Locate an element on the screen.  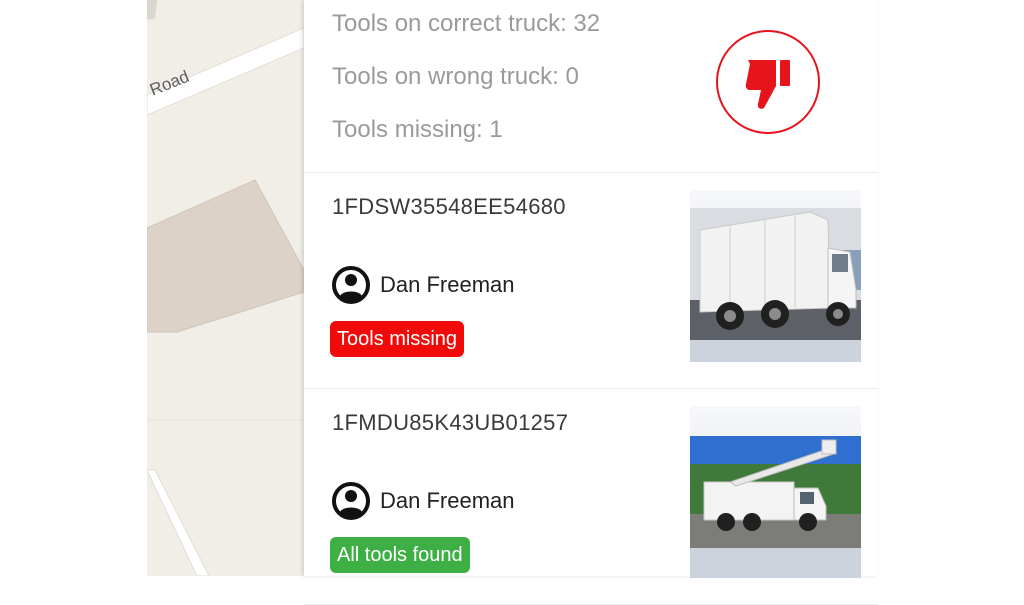
status-indicator is located at coordinates (768, 82).